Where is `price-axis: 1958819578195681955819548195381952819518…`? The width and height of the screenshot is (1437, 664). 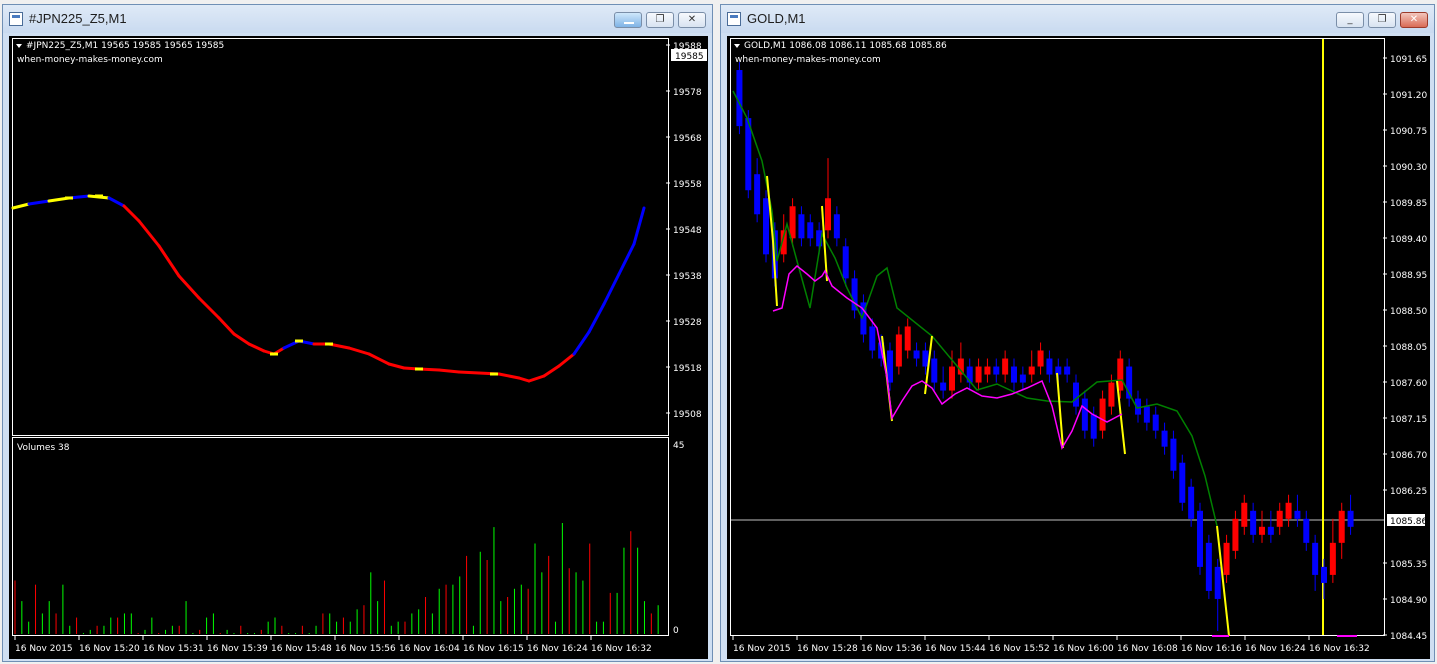
price-axis: 1958819578195681955819548195381952819518… is located at coordinates (684, 231).